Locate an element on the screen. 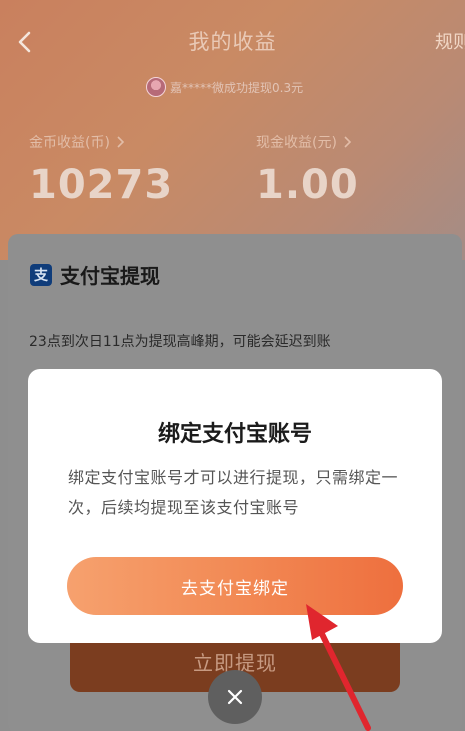  coin-earnings: 金币收益(币) 10273 is located at coordinates (101, 170).